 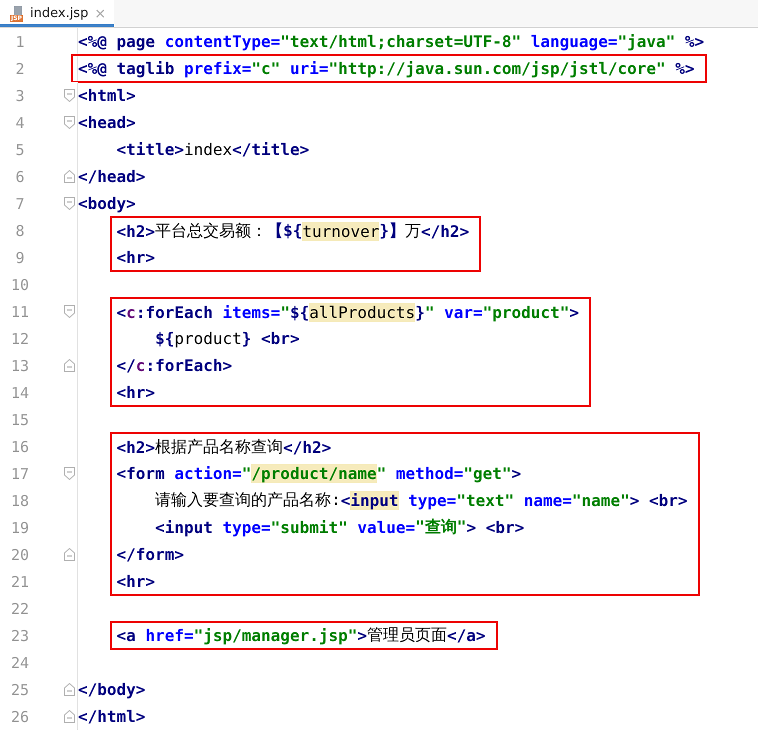 I want to click on tag-token: <title>, so click(x=150, y=149).